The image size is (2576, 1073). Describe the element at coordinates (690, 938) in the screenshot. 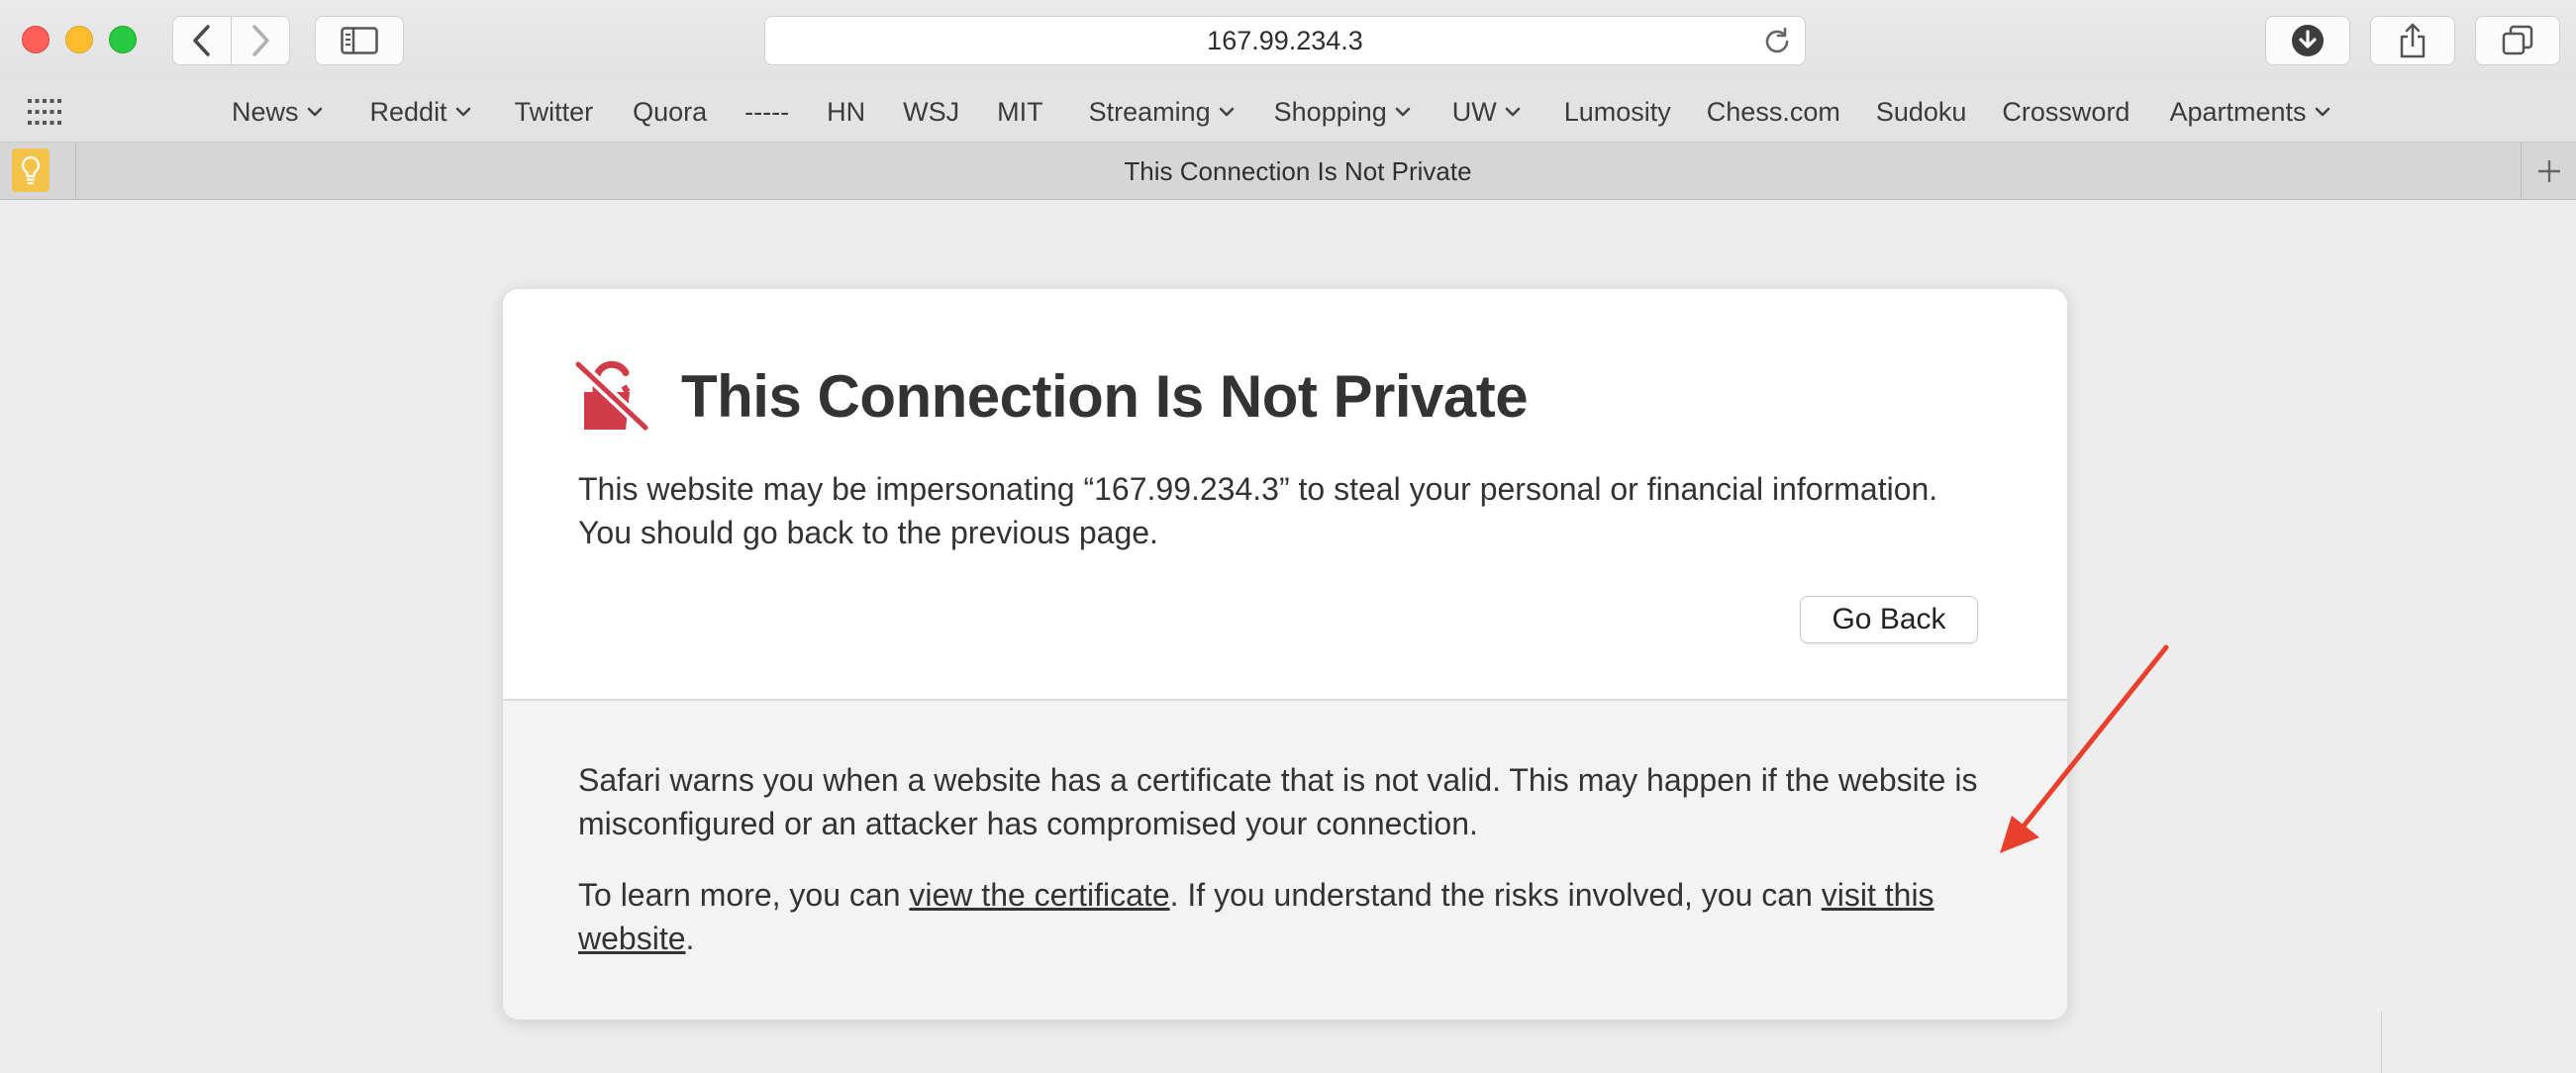

I see `learn-more-suffix: .` at that location.